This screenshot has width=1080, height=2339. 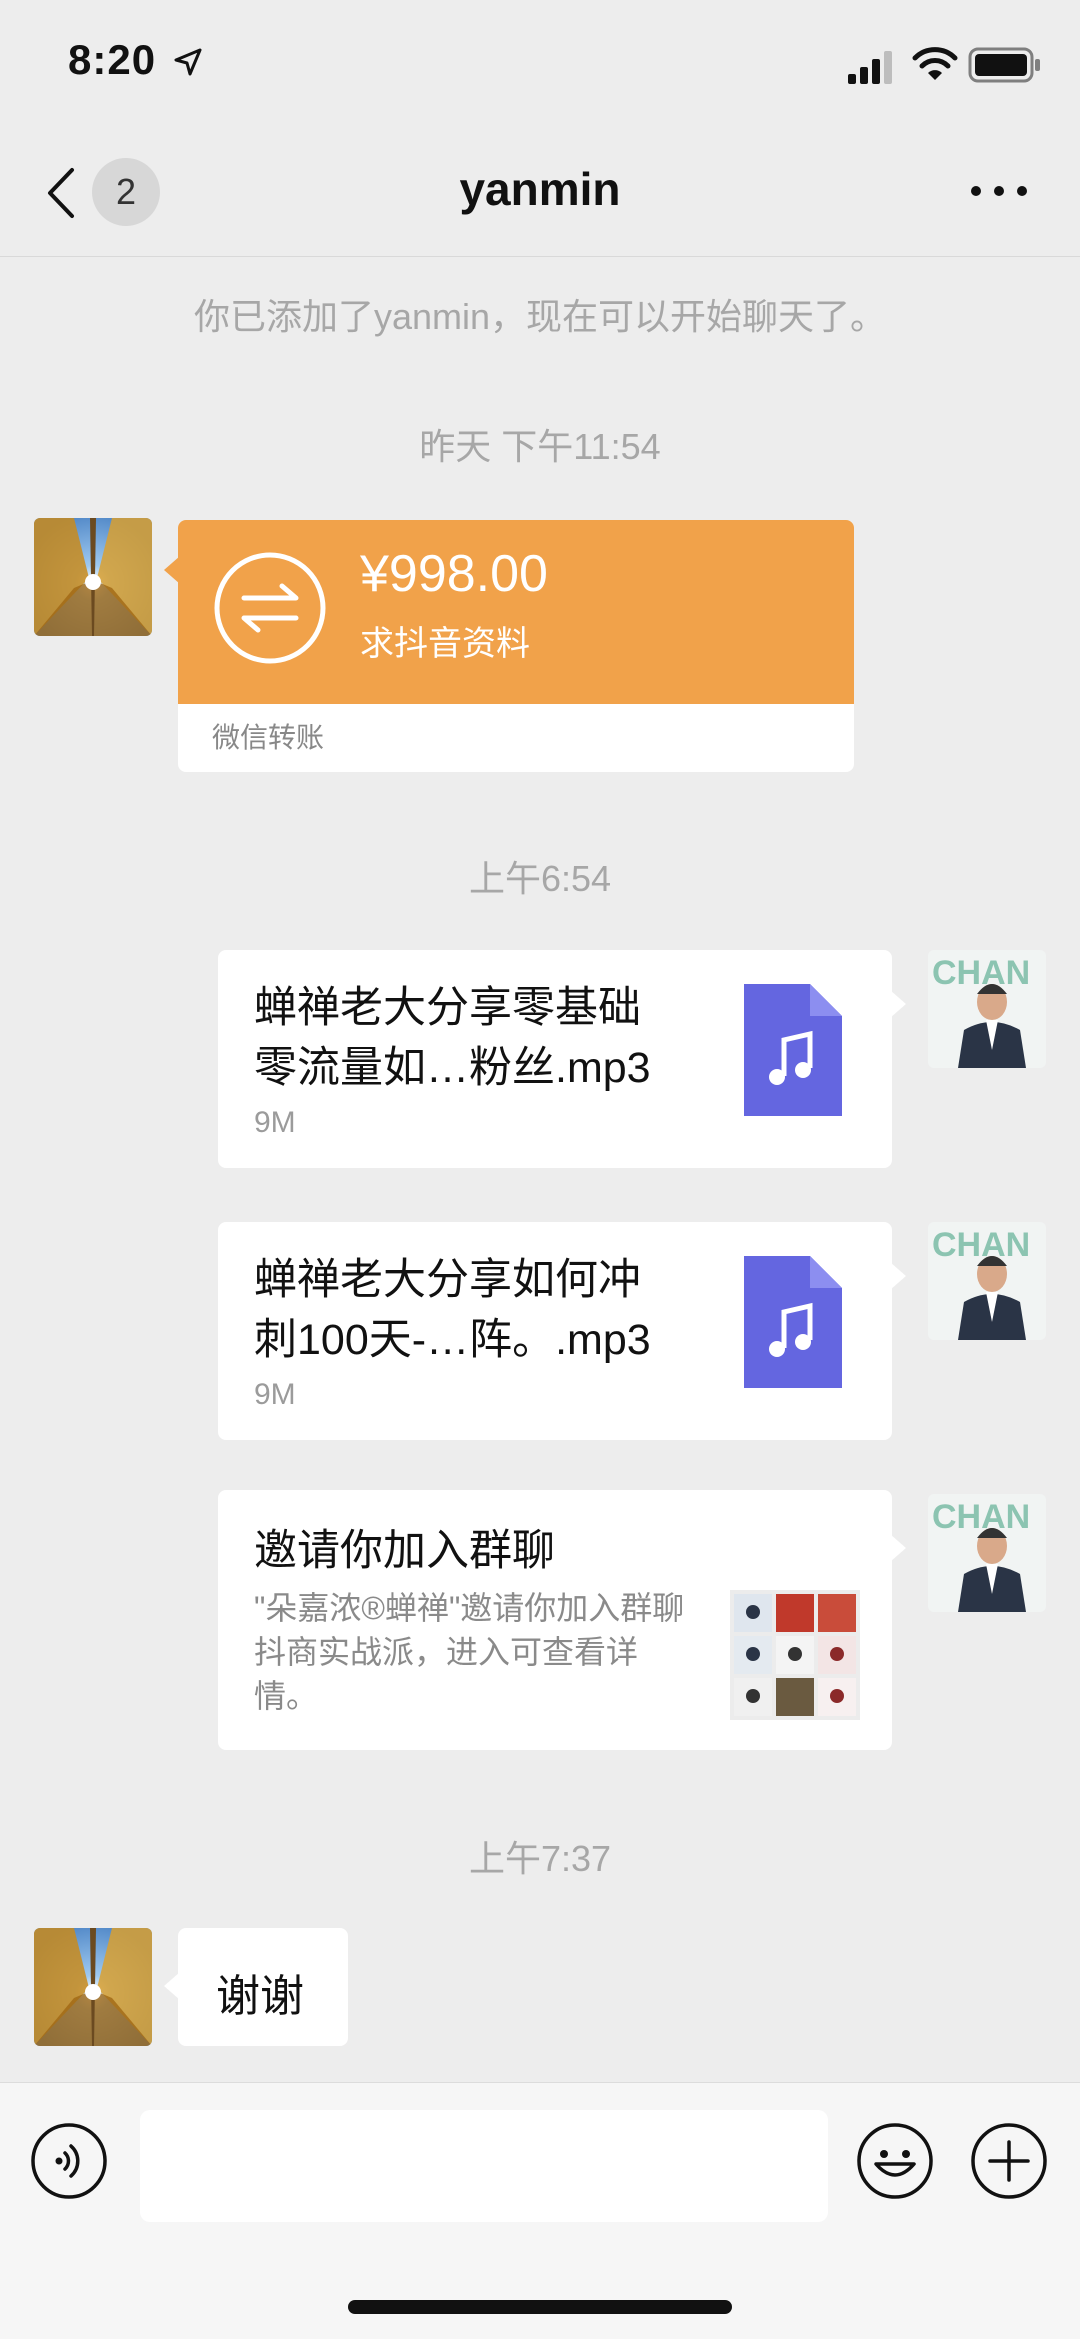 What do you see at coordinates (452, 1068) in the screenshot?
I see `file-name-line: 零流量如…粉丝.mp3` at bounding box center [452, 1068].